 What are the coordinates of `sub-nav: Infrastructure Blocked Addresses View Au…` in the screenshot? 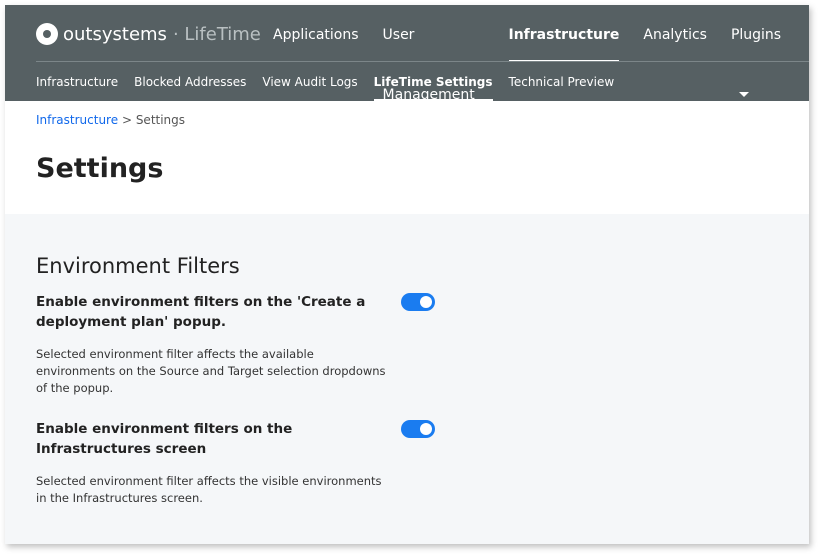 It's located at (333, 81).